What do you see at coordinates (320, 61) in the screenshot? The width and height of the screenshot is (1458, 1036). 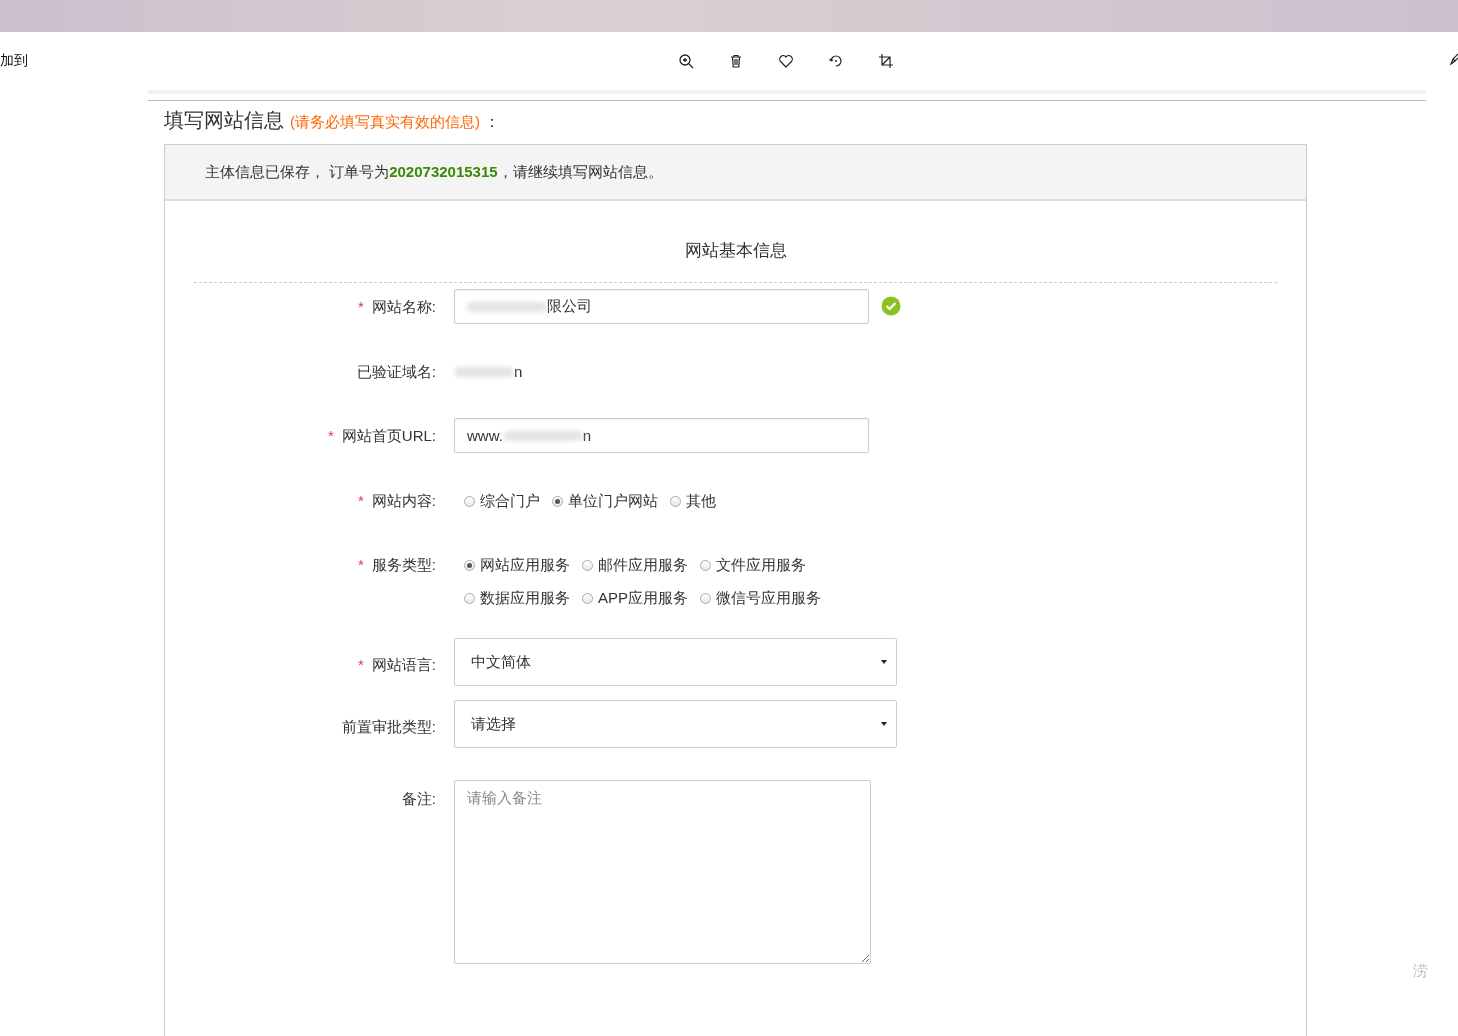 I see `add-to-label: 加到` at bounding box center [320, 61].